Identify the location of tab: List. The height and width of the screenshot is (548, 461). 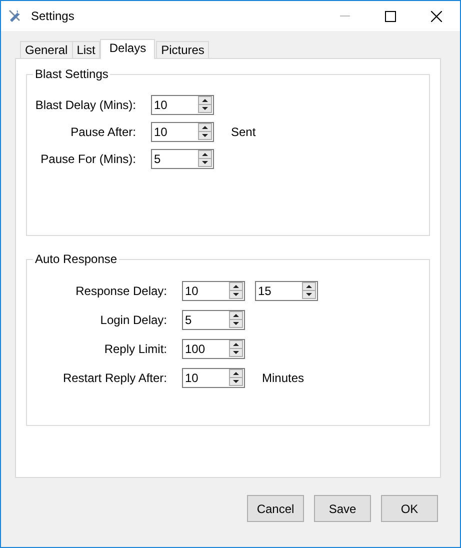
(86, 49).